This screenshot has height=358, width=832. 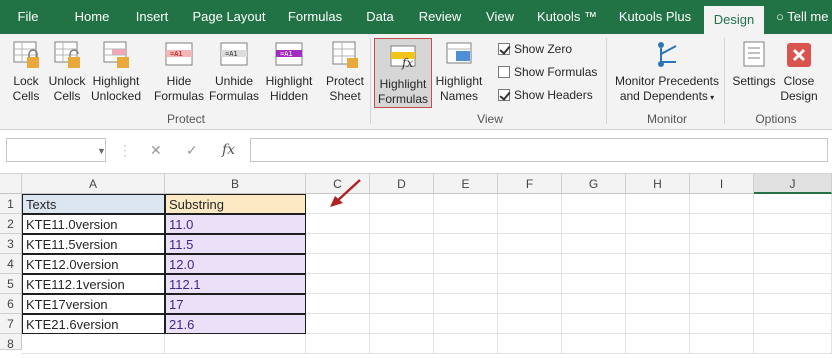 What do you see at coordinates (655, 17) in the screenshot?
I see `tab-kutools-plus: Kutools Plus` at bounding box center [655, 17].